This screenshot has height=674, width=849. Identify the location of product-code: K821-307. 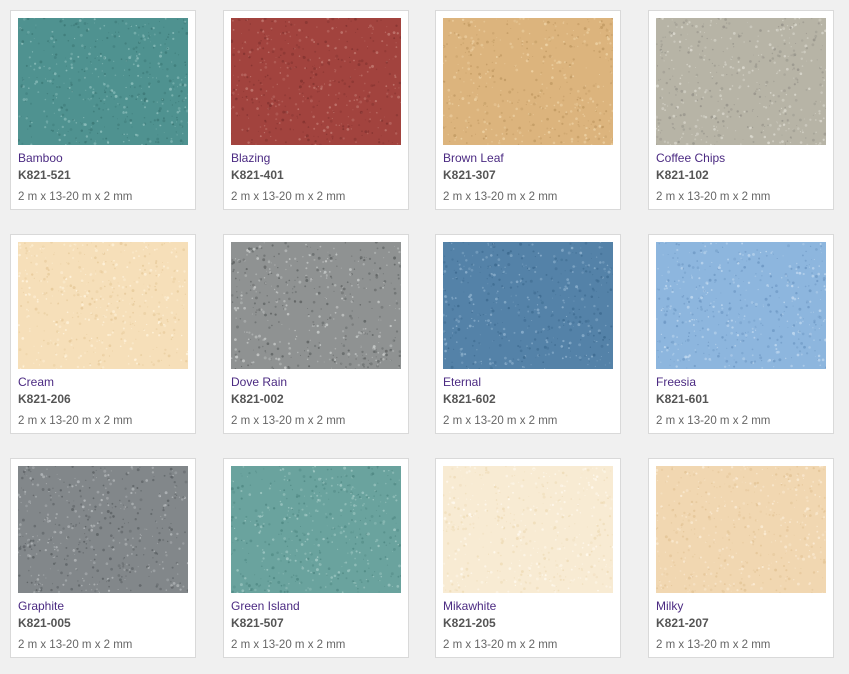
(469, 175).